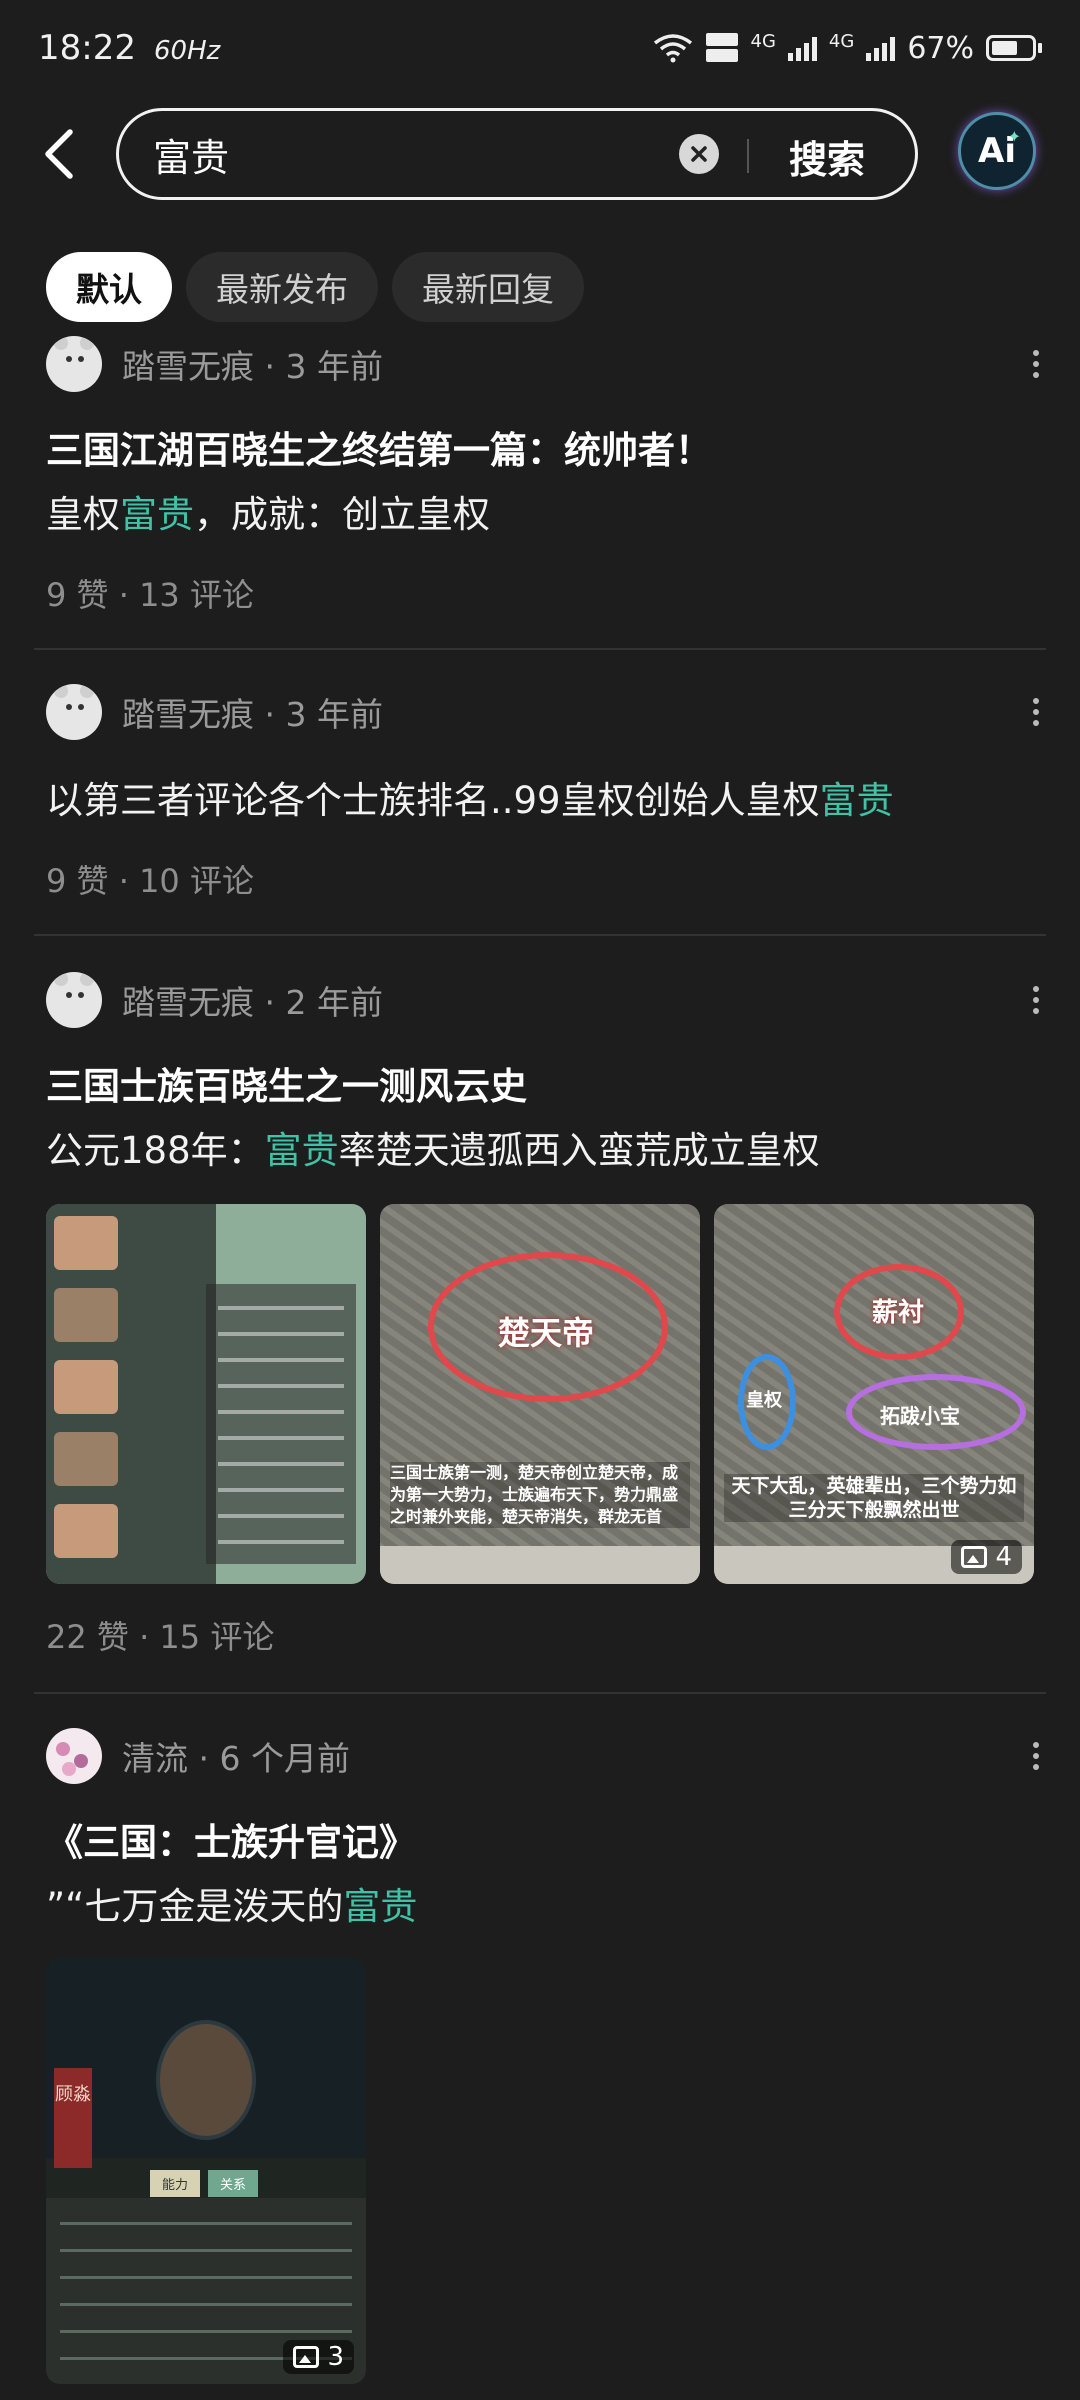  What do you see at coordinates (940, 48) in the screenshot?
I see `battery-percent: 67%` at bounding box center [940, 48].